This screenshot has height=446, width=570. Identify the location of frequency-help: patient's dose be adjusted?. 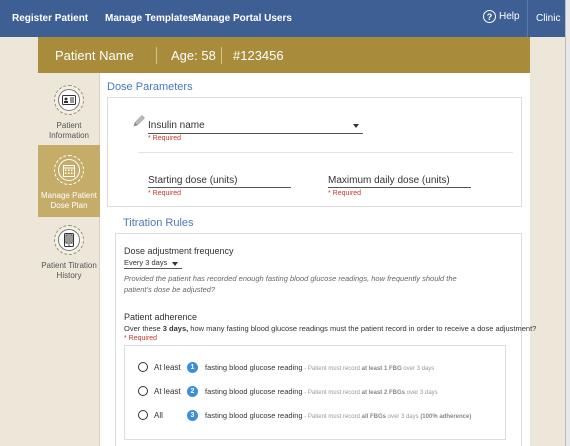
(170, 289).